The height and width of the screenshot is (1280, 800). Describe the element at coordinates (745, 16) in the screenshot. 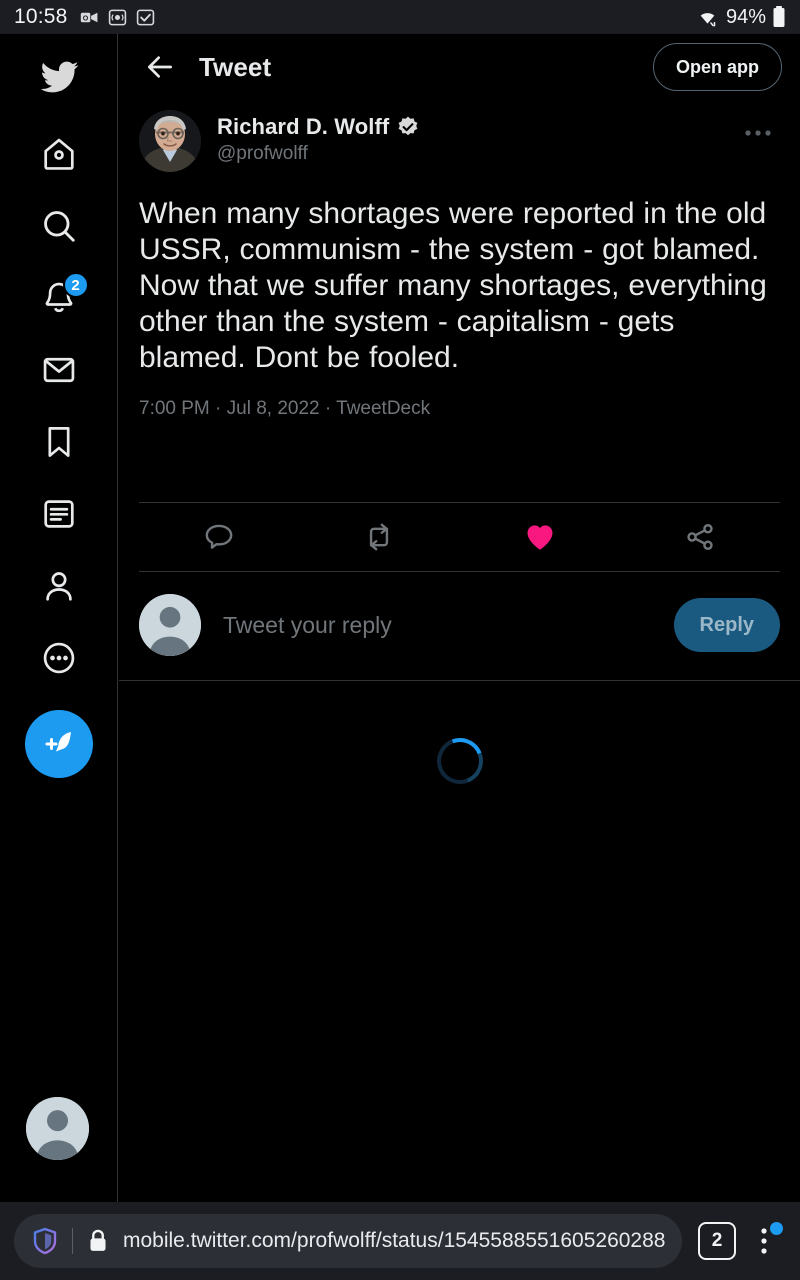

I see `battery-percent: 94%` at that location.